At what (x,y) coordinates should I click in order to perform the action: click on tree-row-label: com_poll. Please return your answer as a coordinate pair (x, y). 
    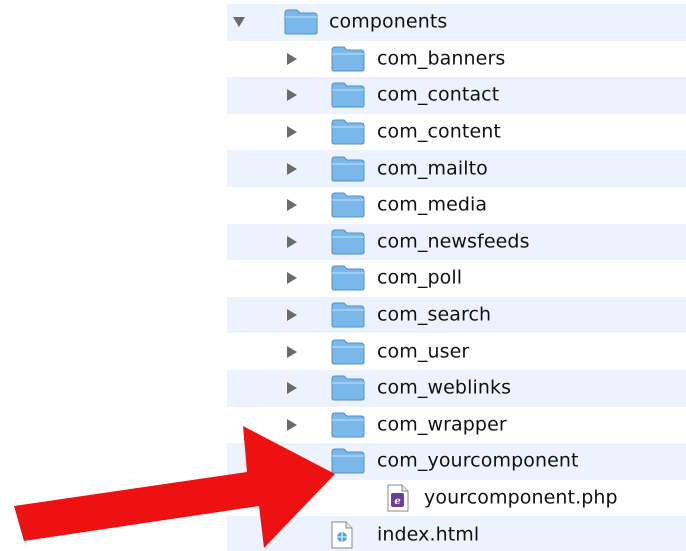
    Looking at the image, I should click on (420, 278).